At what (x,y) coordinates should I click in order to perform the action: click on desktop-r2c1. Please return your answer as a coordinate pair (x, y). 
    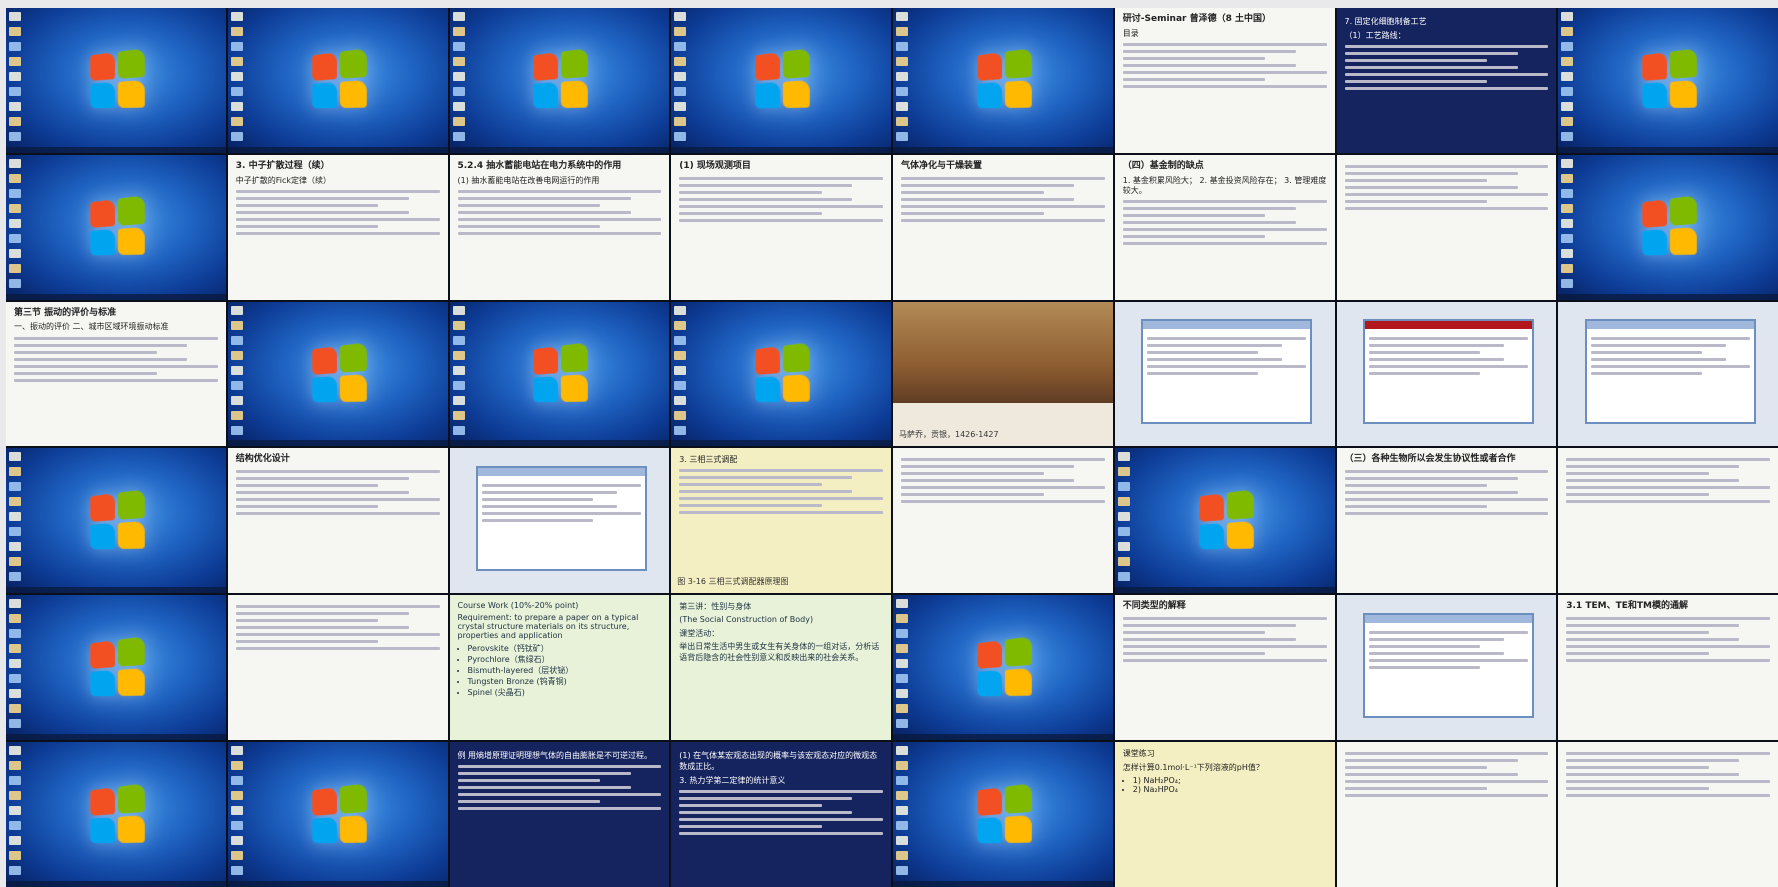
    Looking at the image, I should click on (116, 227).